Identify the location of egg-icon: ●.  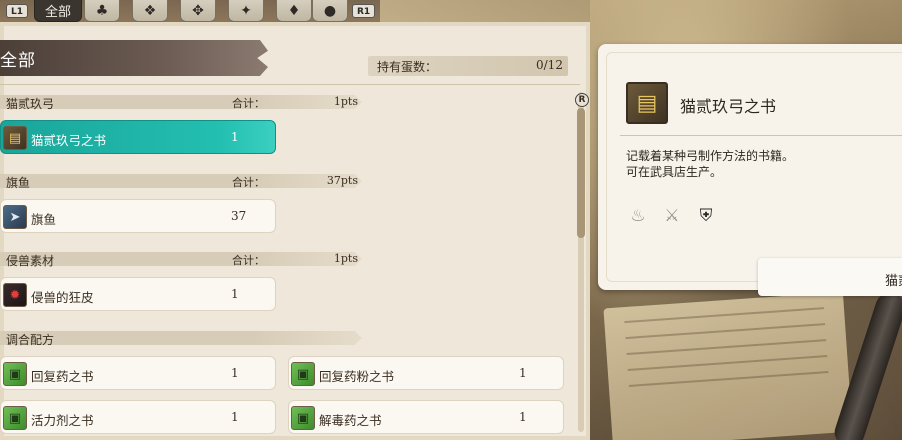
(330, 10).